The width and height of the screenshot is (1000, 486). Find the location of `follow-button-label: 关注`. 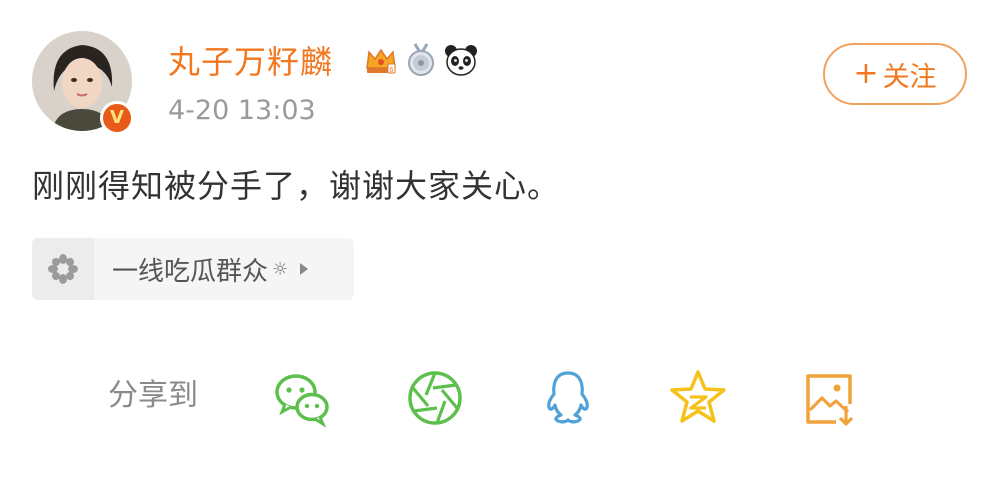

follow-button-label: 关注 is located at coordinates (909, 77).